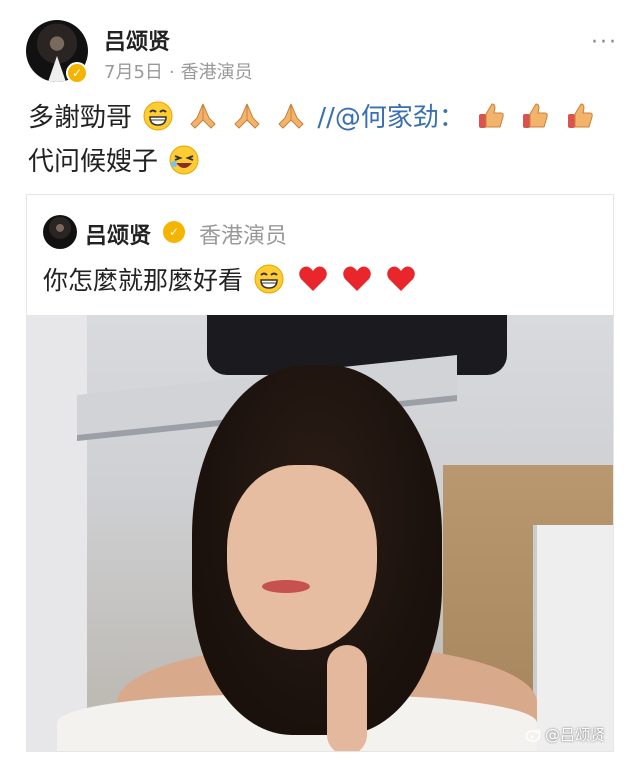  Describe the element at coordinates (391, 118) in the screenshot. I see `mention-link: //@何家劲：` at that location.